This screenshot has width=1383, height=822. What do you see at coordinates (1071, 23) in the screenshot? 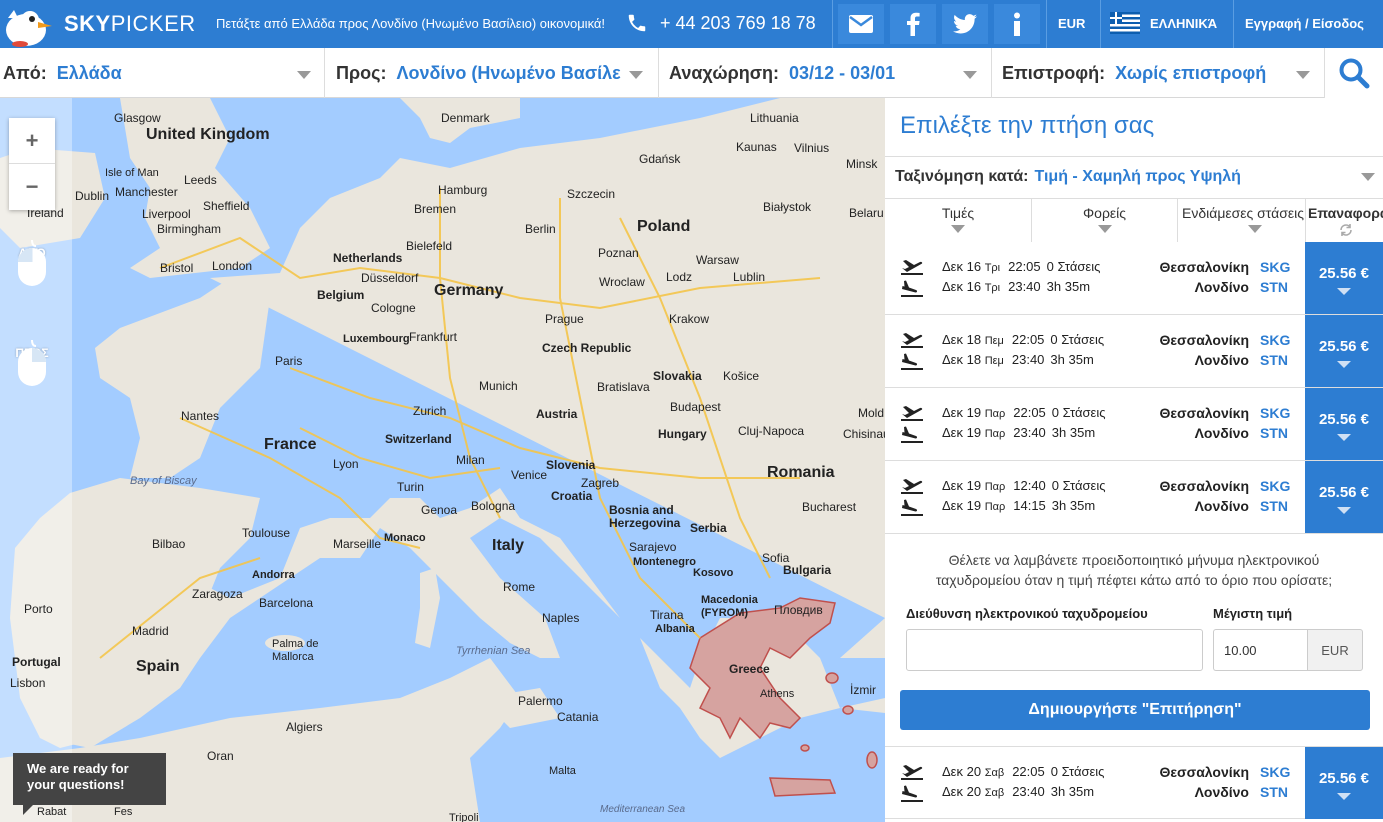
I see `currency-selector: EUR` at bounding box center [1071, 23].